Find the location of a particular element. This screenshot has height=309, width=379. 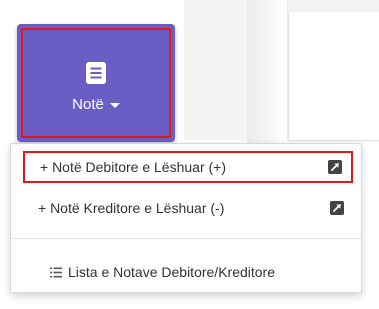

menu-item-debit-note-label: + Notë Debitore e Lëshuar (+) is located at coordinates (133, 167).